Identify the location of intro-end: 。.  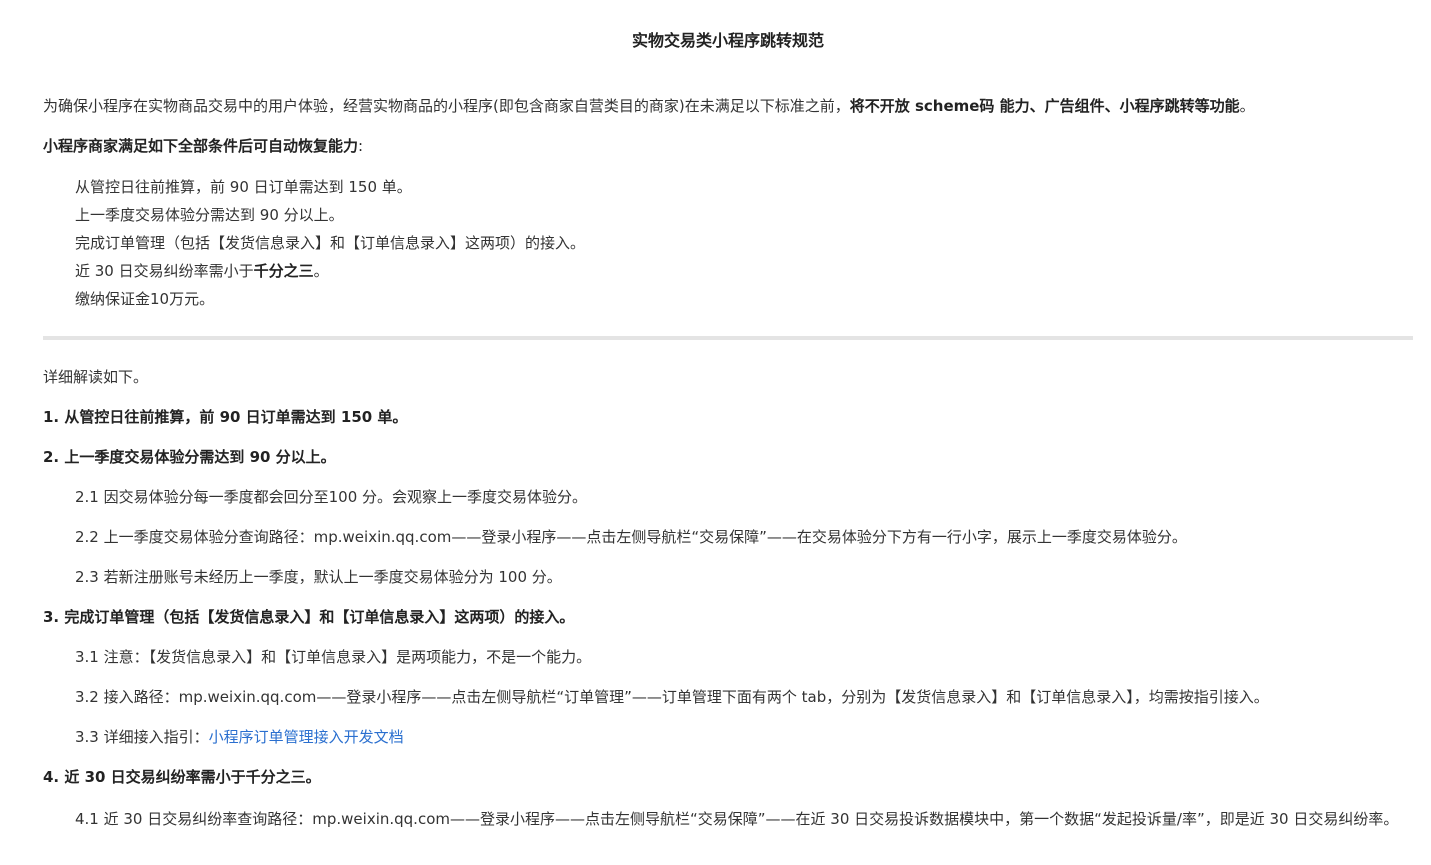
(1247, 106).